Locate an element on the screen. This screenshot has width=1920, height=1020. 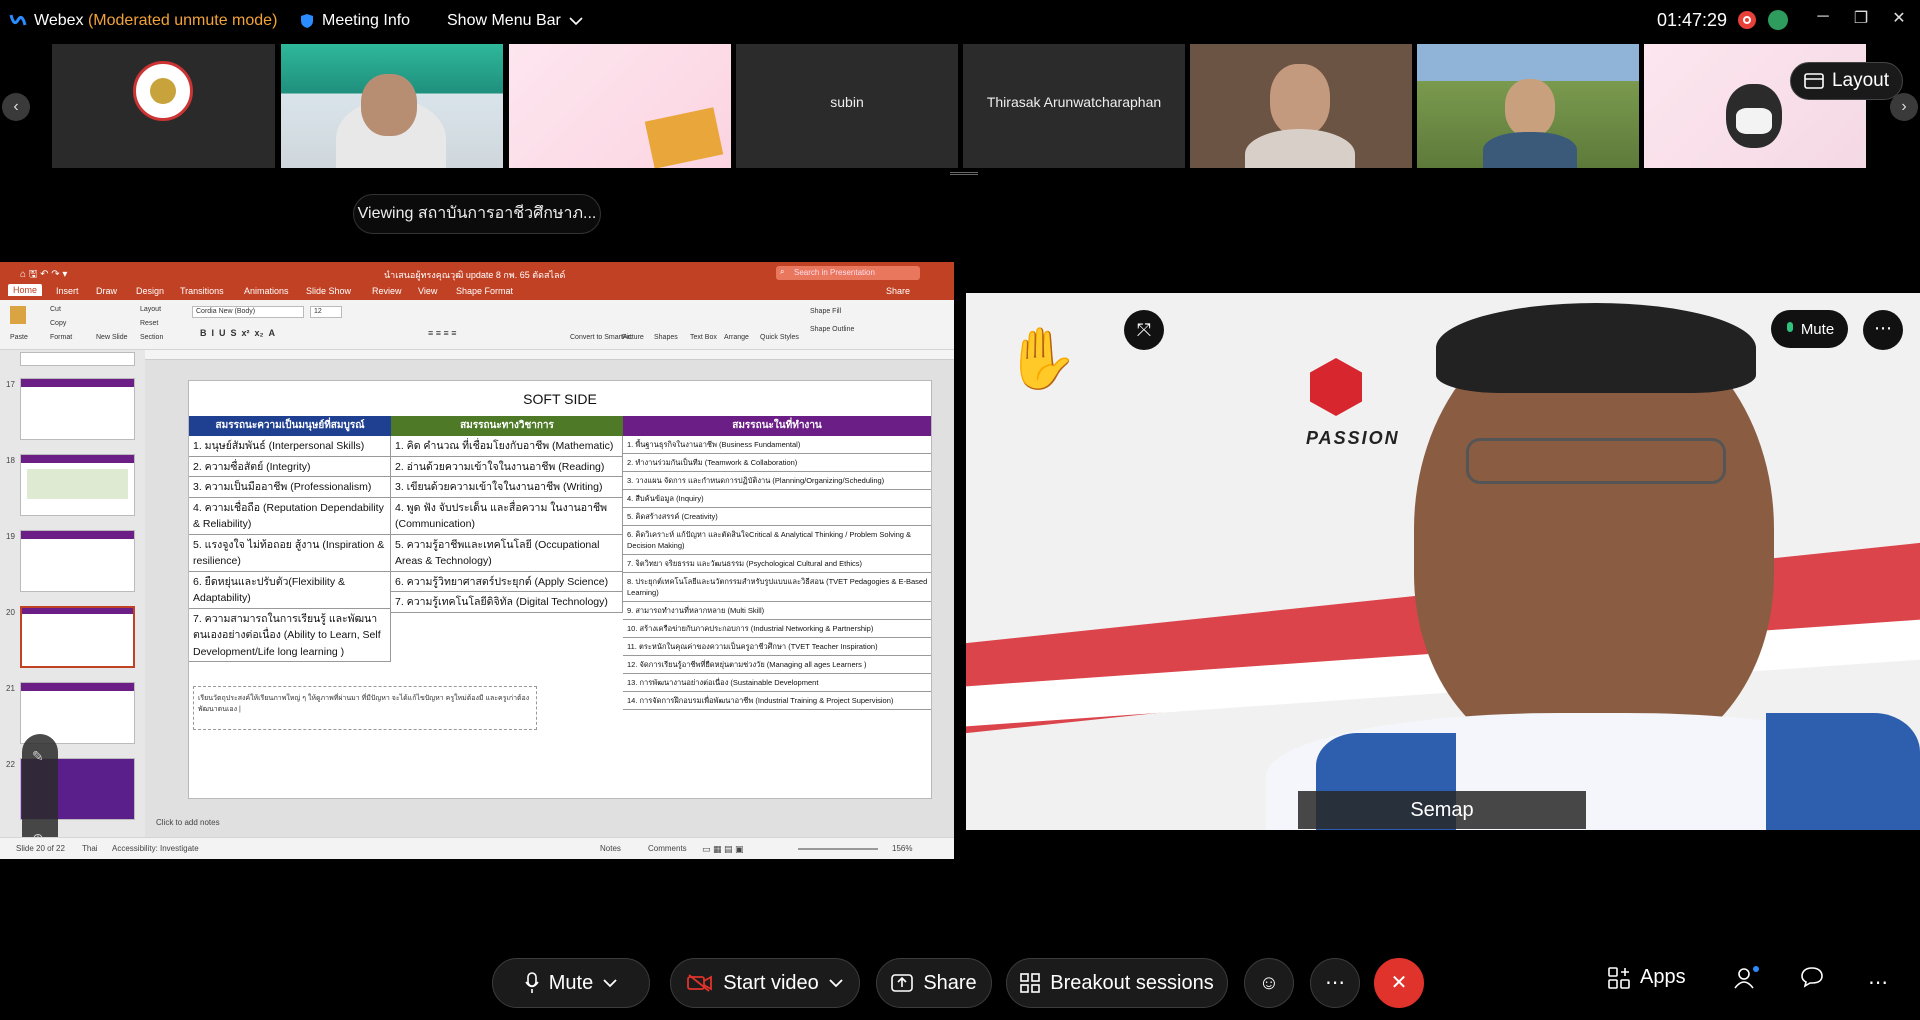
chat-icon is located at coordinates (1812, 977).